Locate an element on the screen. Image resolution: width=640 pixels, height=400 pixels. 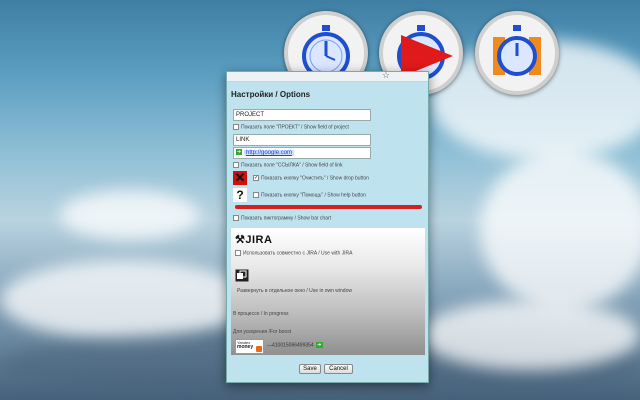
link-url: http://google.com is located at coordinates (269, 153).